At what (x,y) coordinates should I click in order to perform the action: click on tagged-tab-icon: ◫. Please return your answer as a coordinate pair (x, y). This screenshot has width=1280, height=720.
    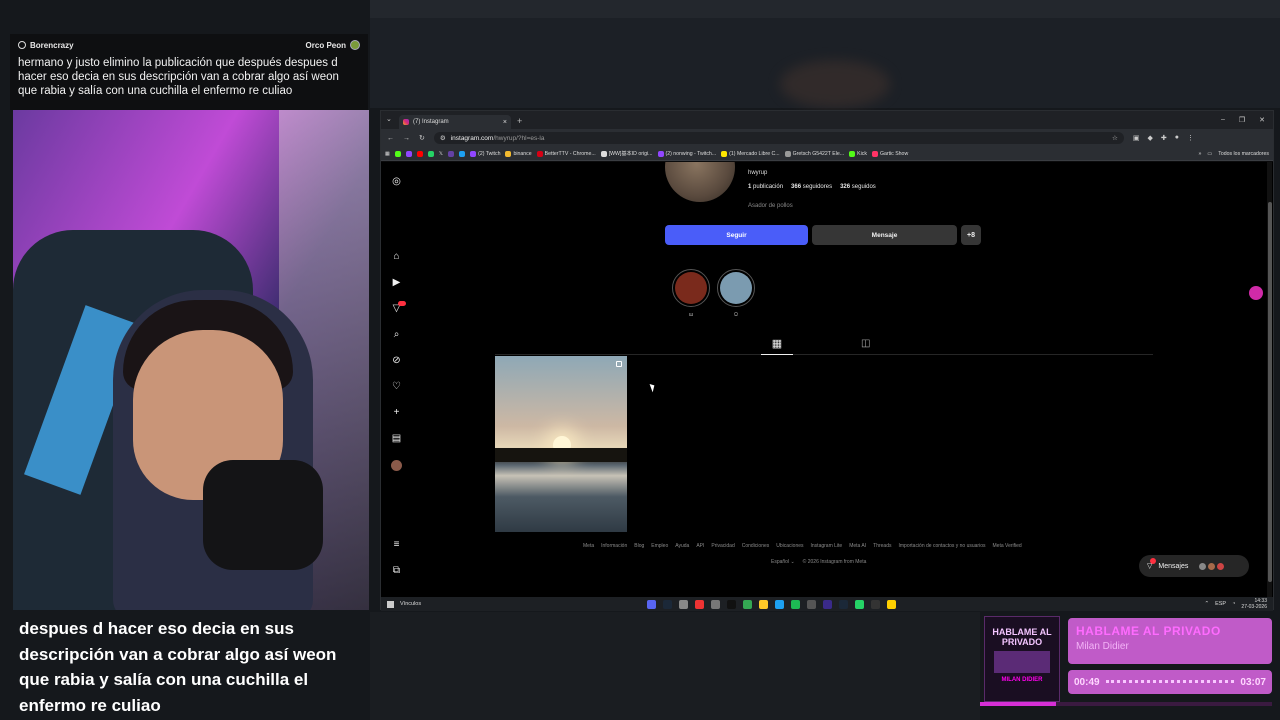
    Looking at the image, I should click on (865, 343).